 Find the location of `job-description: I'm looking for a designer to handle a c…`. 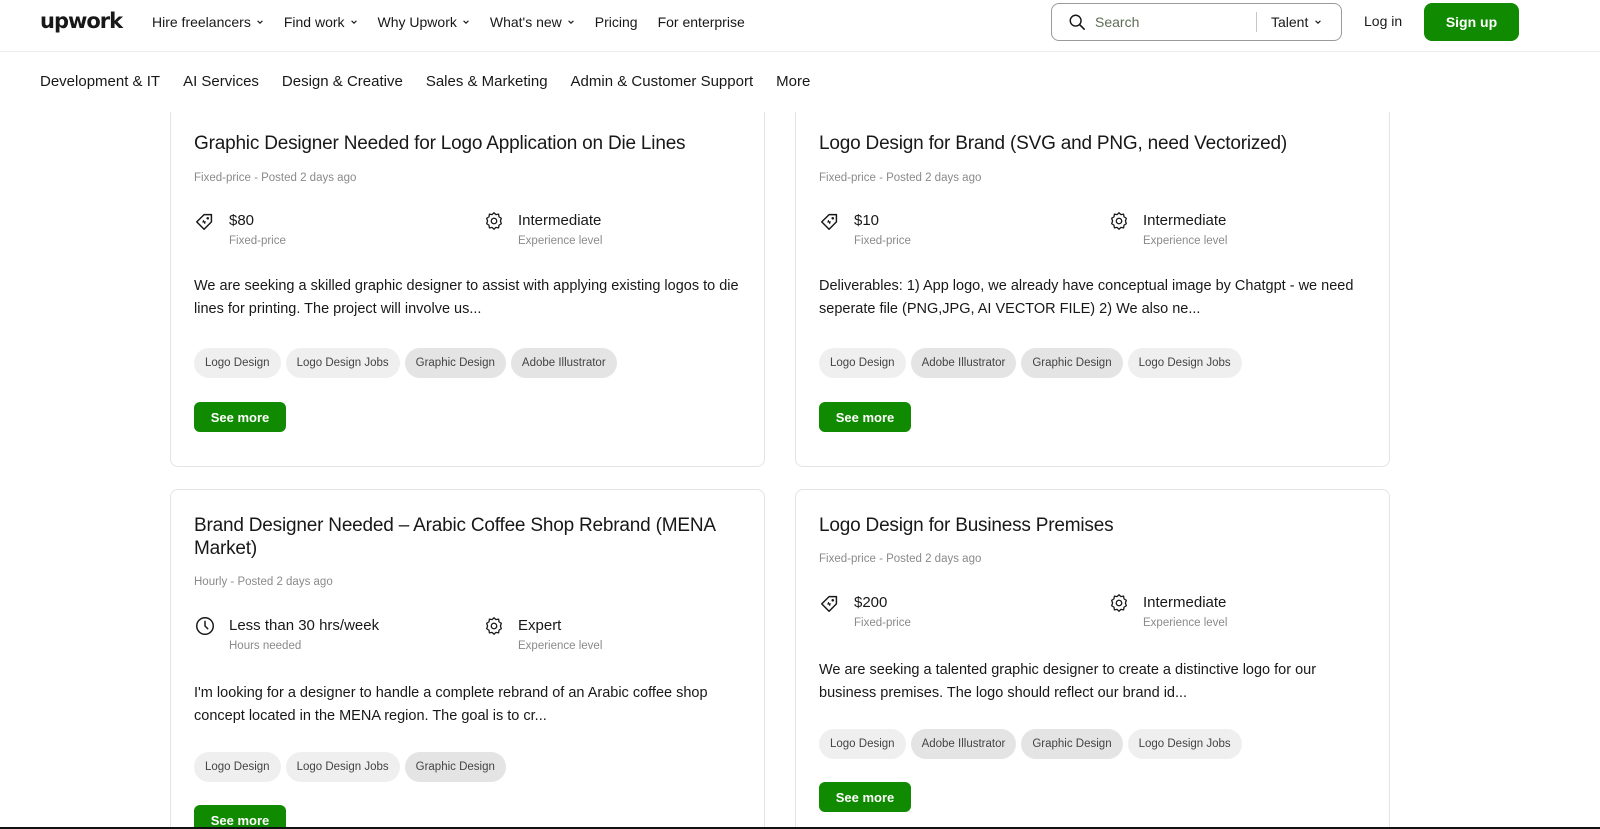

job-description: I'm looking for a designer to handle a c… is located at coordinates (451, 704).